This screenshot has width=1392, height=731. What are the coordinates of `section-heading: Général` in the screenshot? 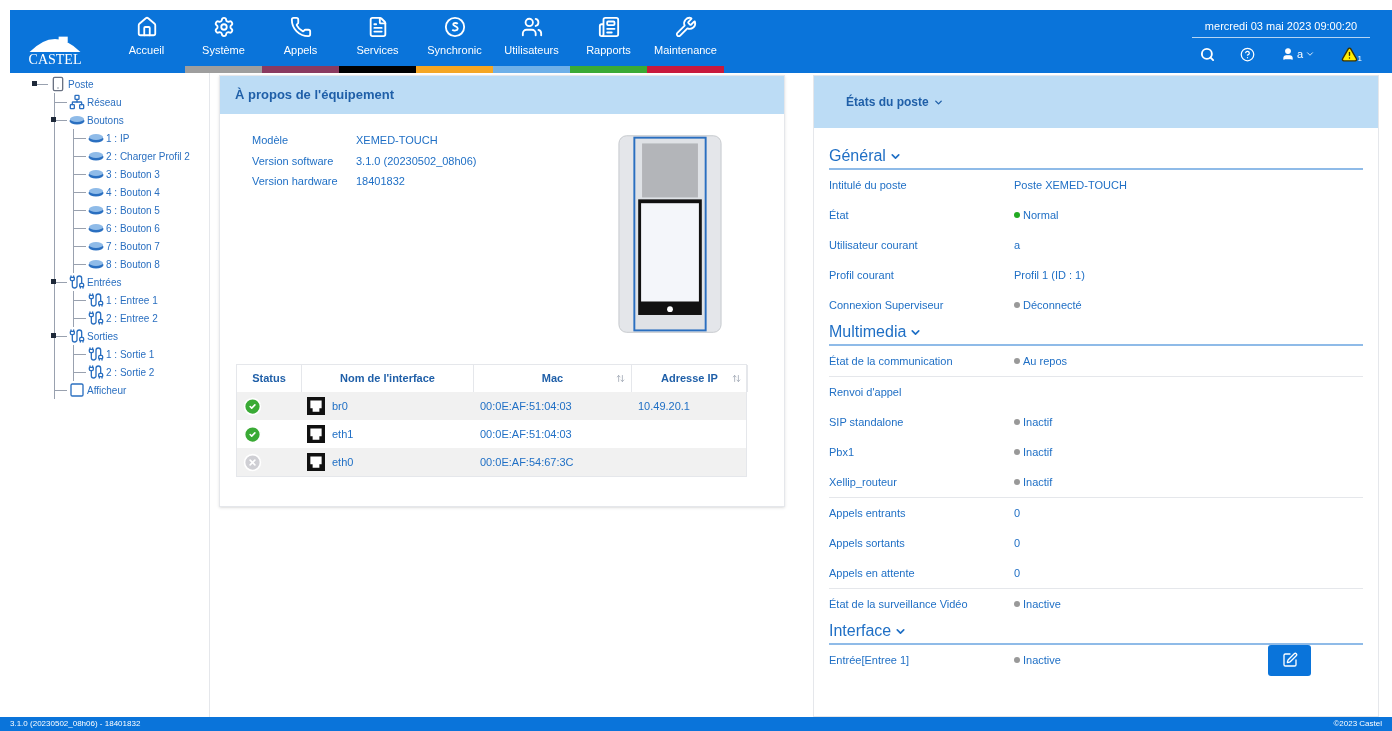 It's located at (1096, 157).